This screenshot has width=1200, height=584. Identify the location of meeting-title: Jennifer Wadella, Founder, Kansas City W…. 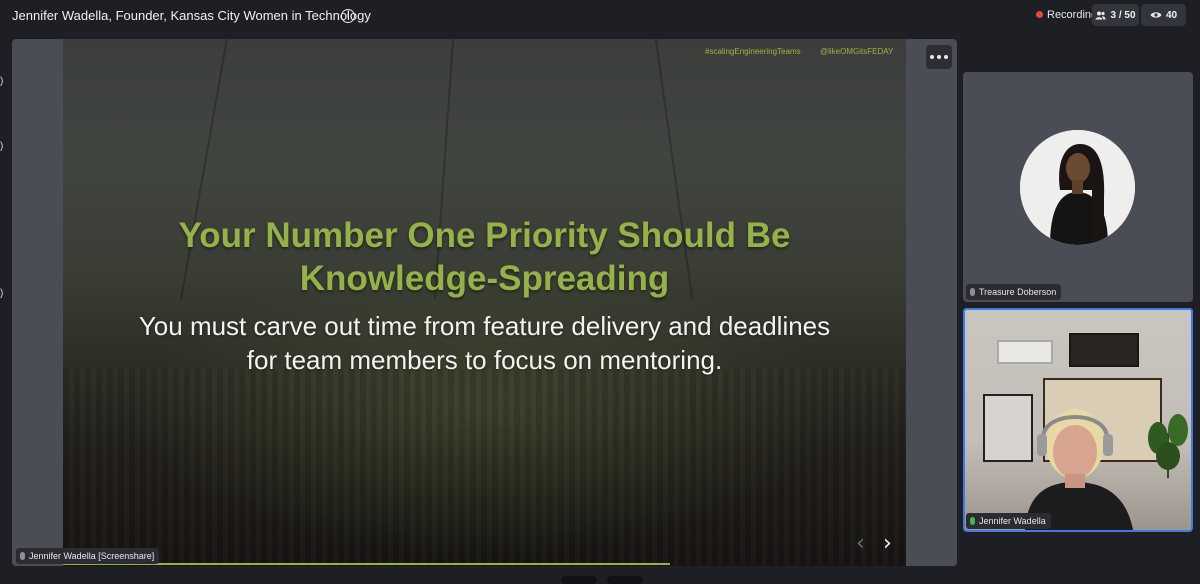
(191, 15).